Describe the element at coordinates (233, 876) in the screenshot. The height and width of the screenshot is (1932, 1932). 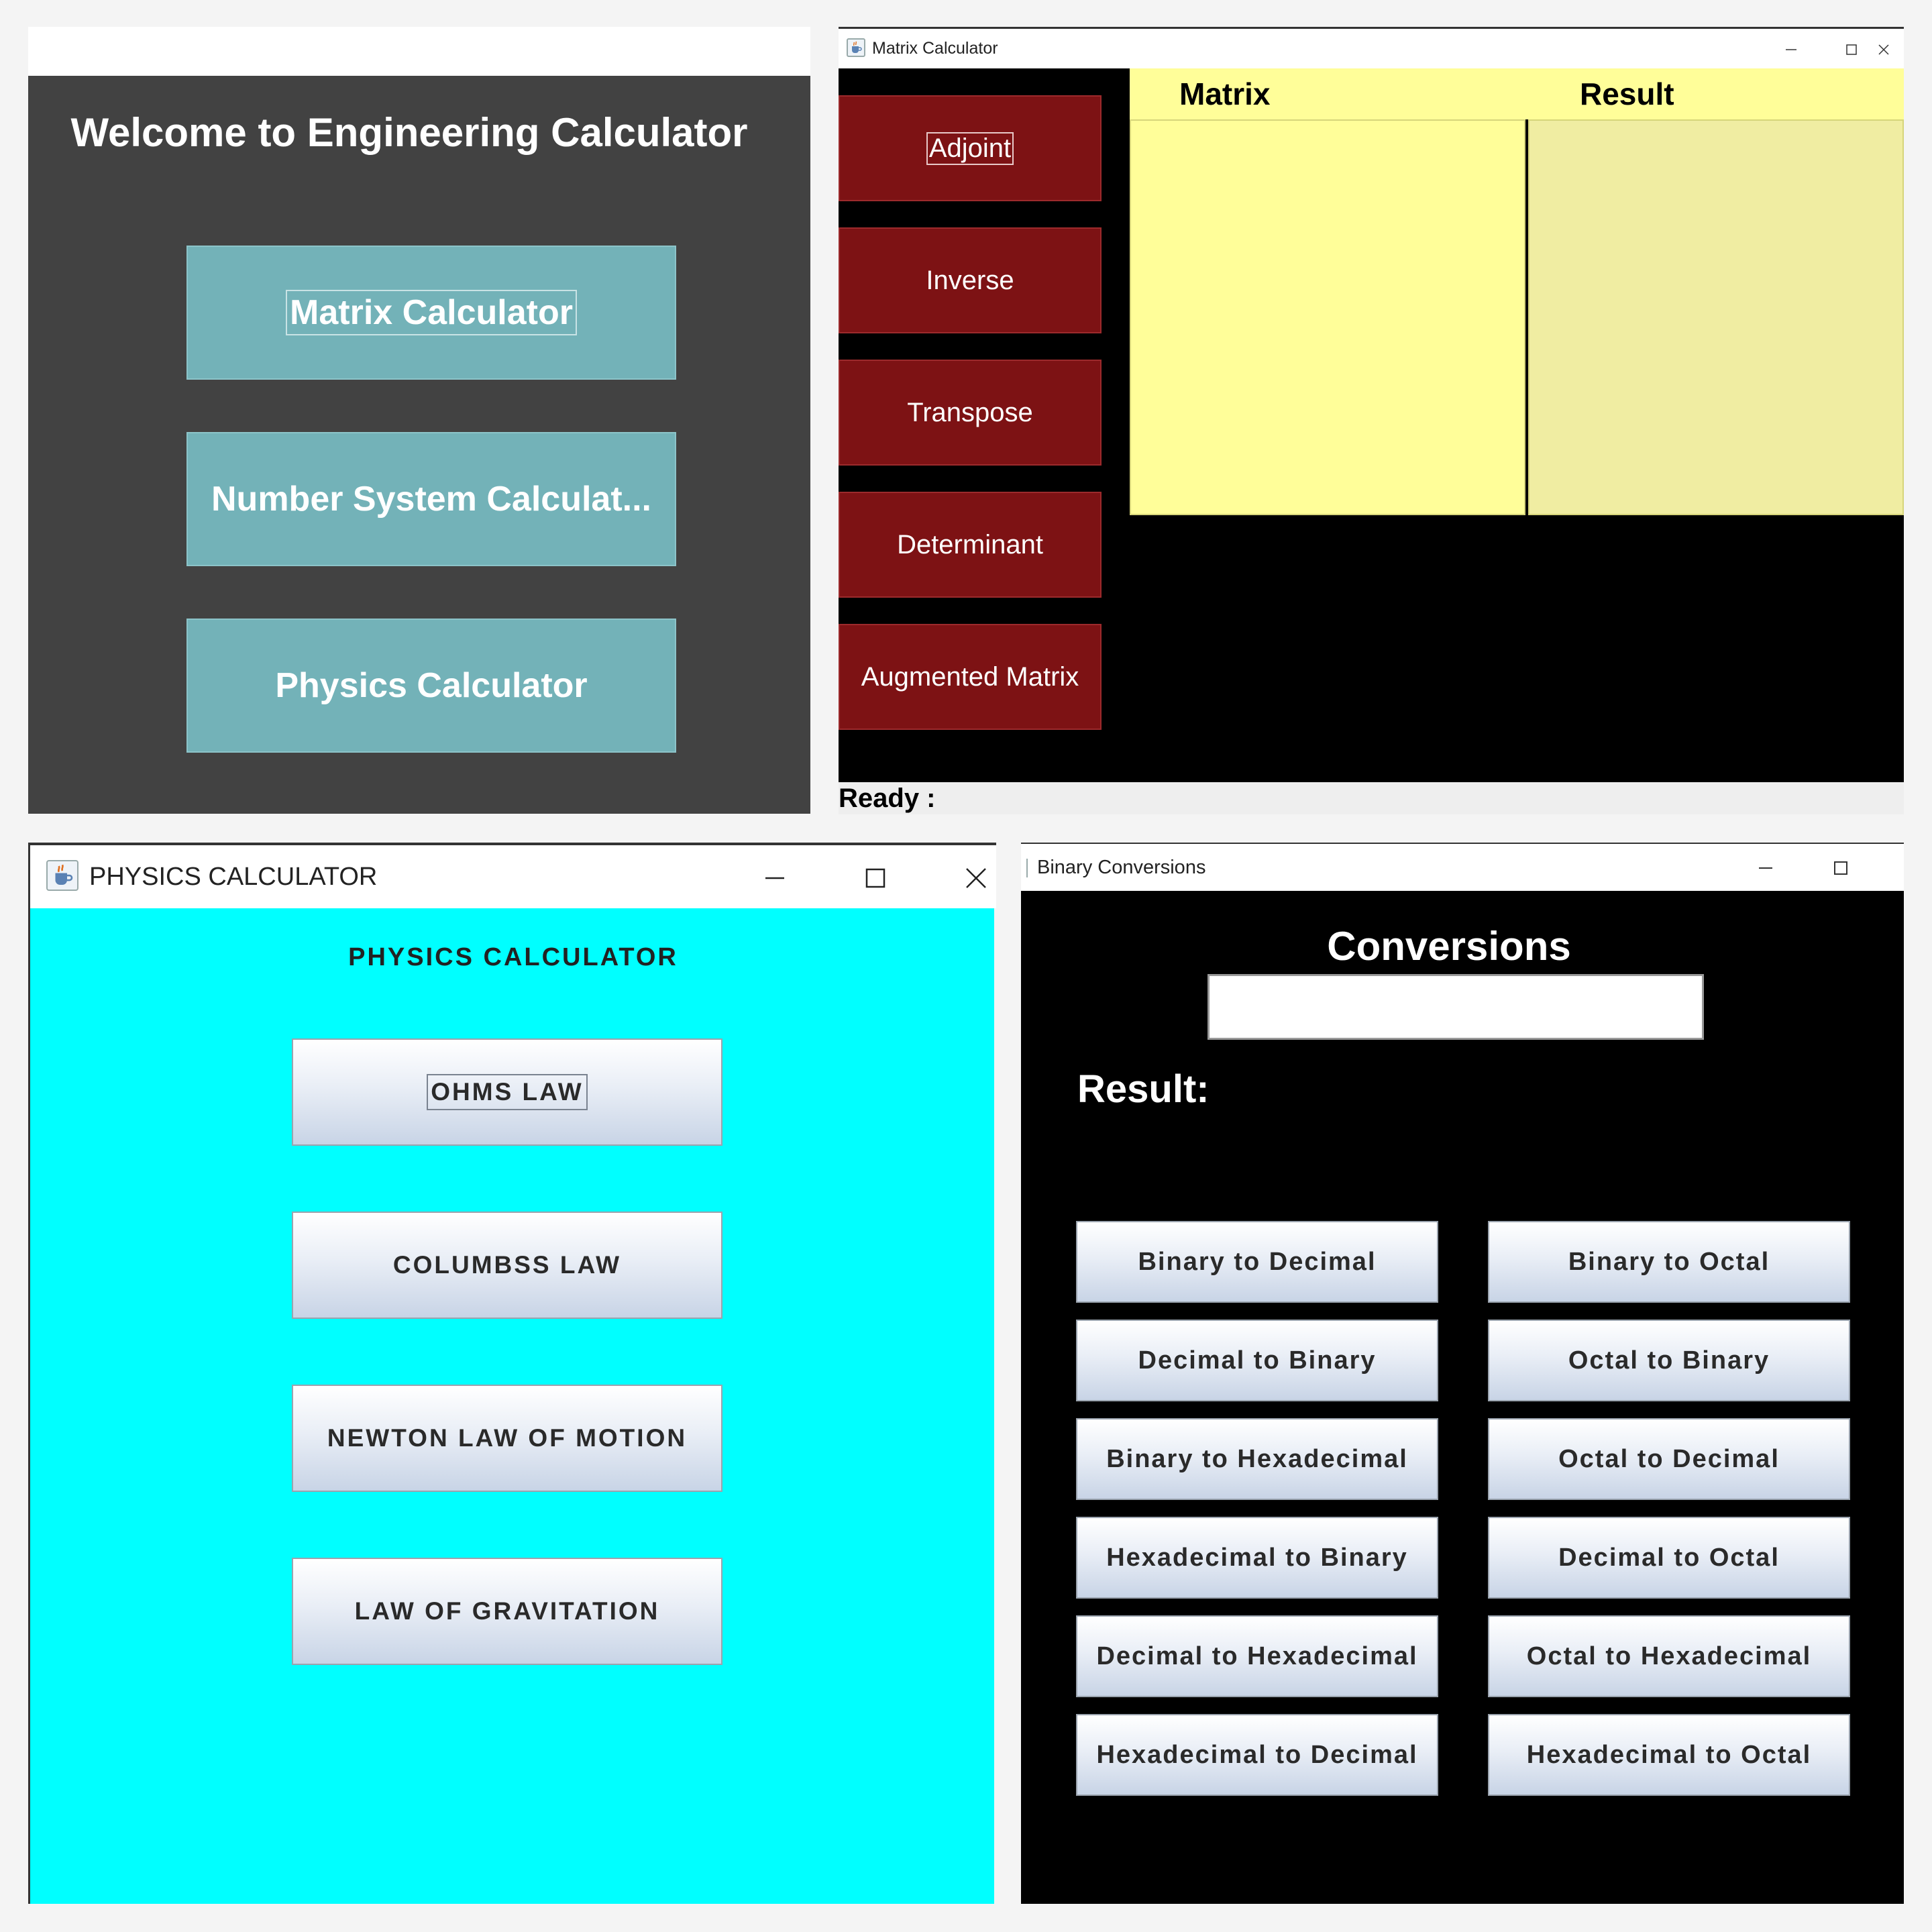
I see `physics-window-title: PHYSICS CALCULATOR` at that location.